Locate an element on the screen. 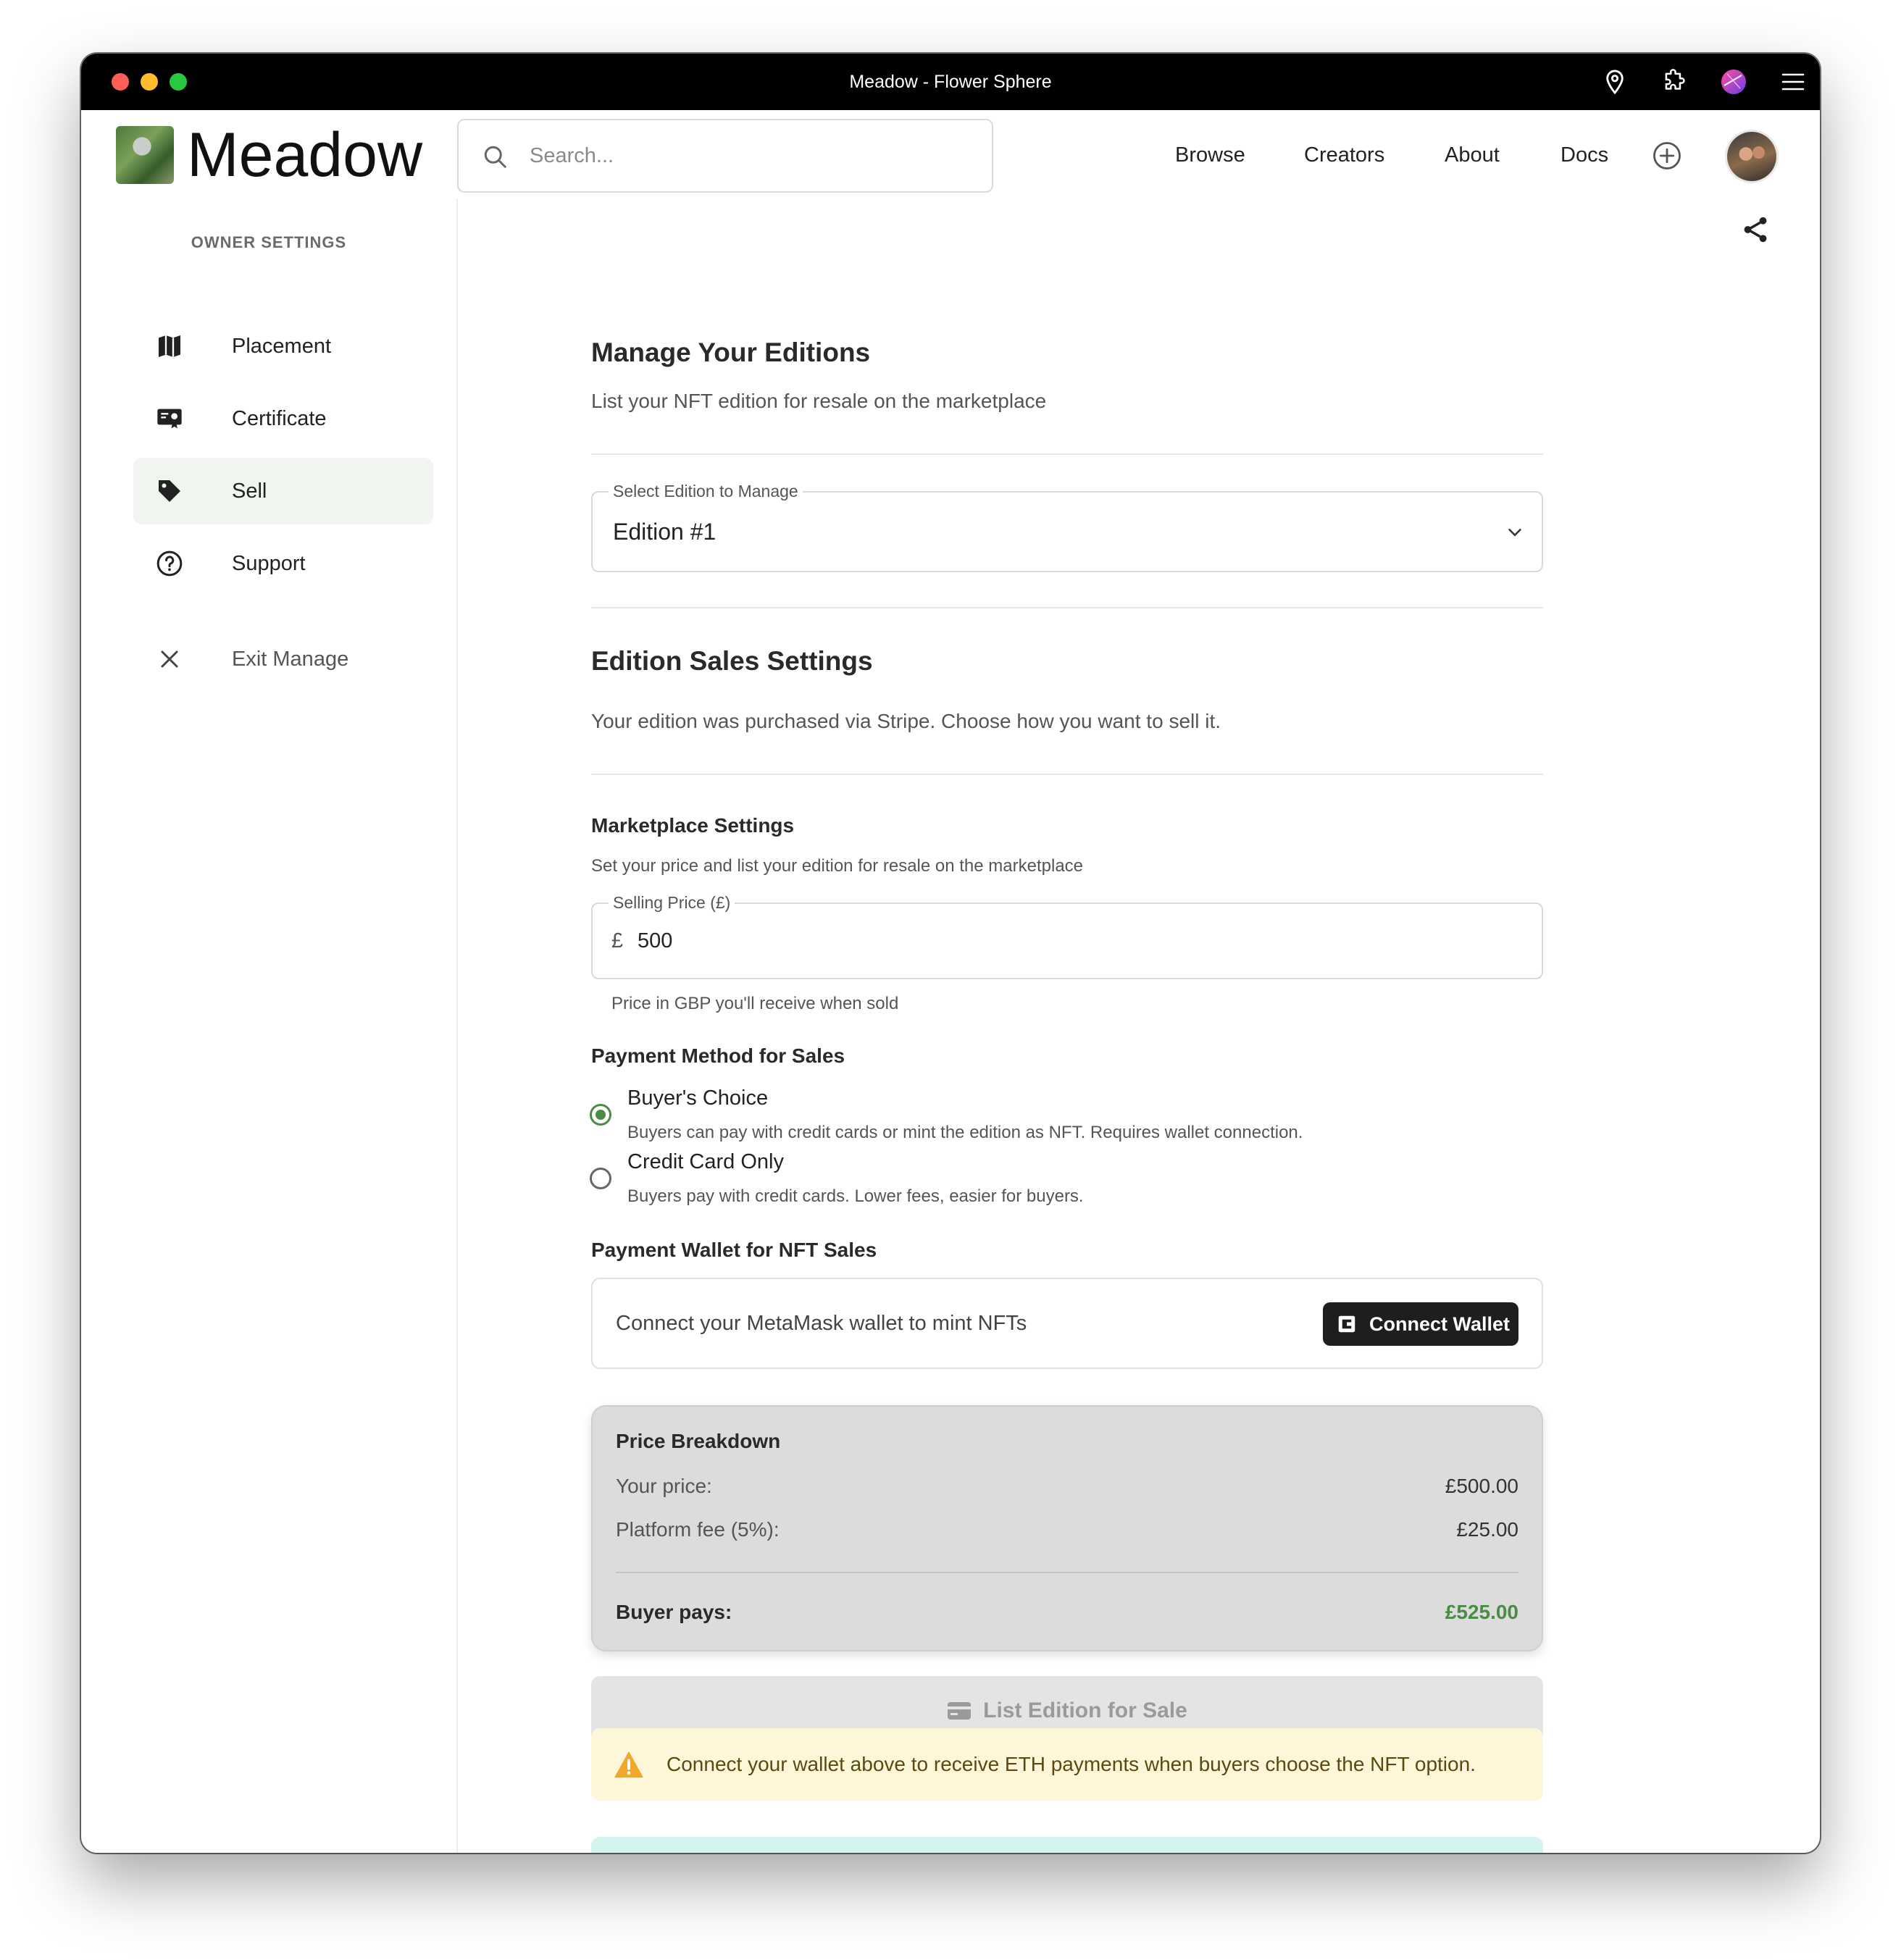 The height and width of the screenshot is (1960, 1901). close-icon is located at coordinates (169, 659).